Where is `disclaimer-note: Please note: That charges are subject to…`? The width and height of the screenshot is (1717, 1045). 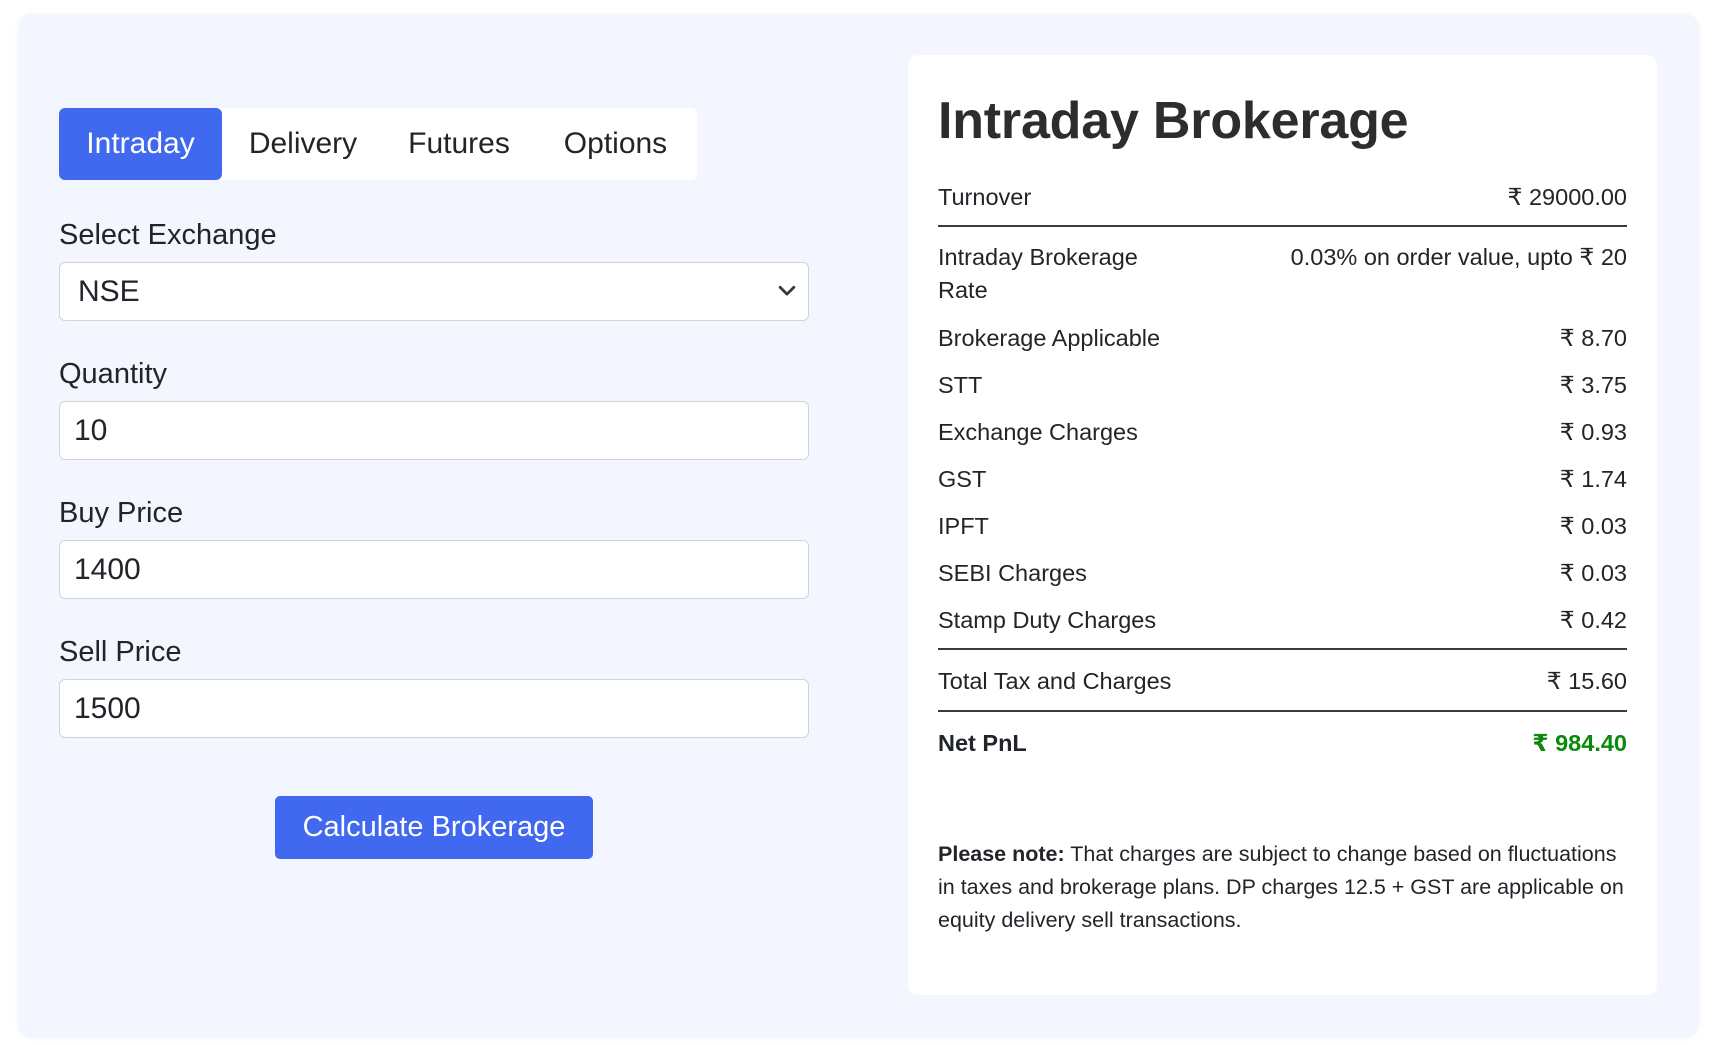 disclaimer-note: Please note: That charges are subject to… is located at coordinates (1282, 887).